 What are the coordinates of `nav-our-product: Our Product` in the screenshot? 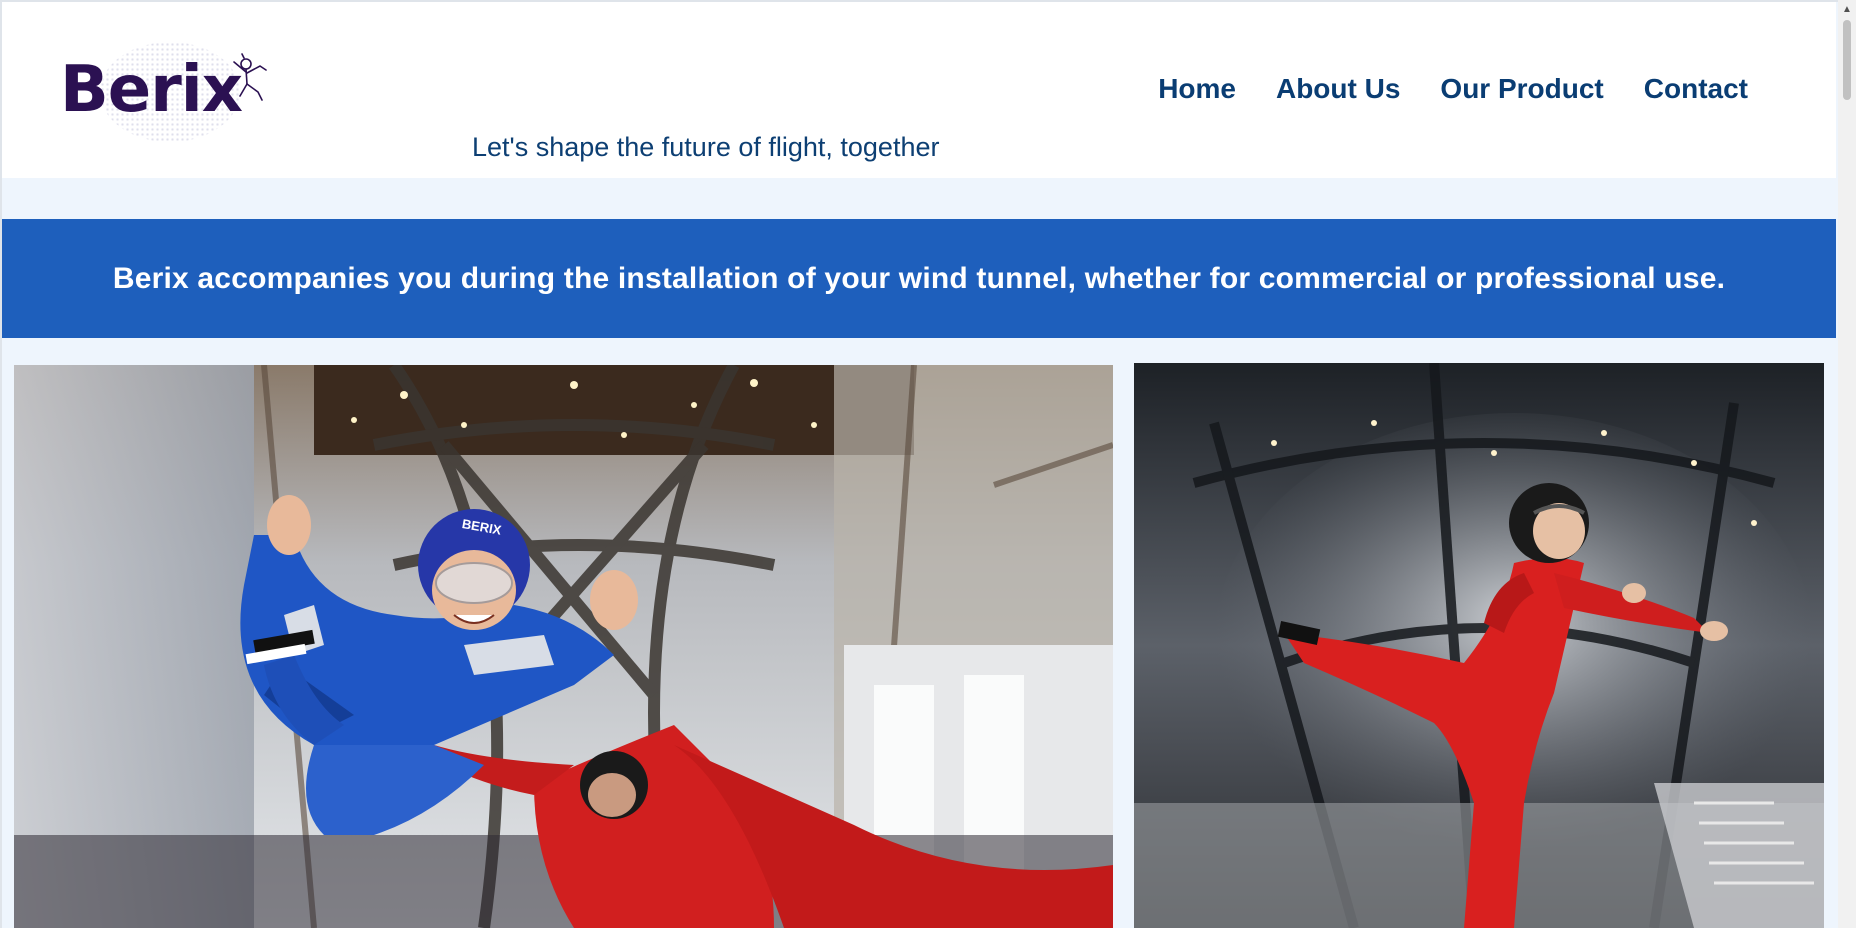 It's located at (1521, 89).